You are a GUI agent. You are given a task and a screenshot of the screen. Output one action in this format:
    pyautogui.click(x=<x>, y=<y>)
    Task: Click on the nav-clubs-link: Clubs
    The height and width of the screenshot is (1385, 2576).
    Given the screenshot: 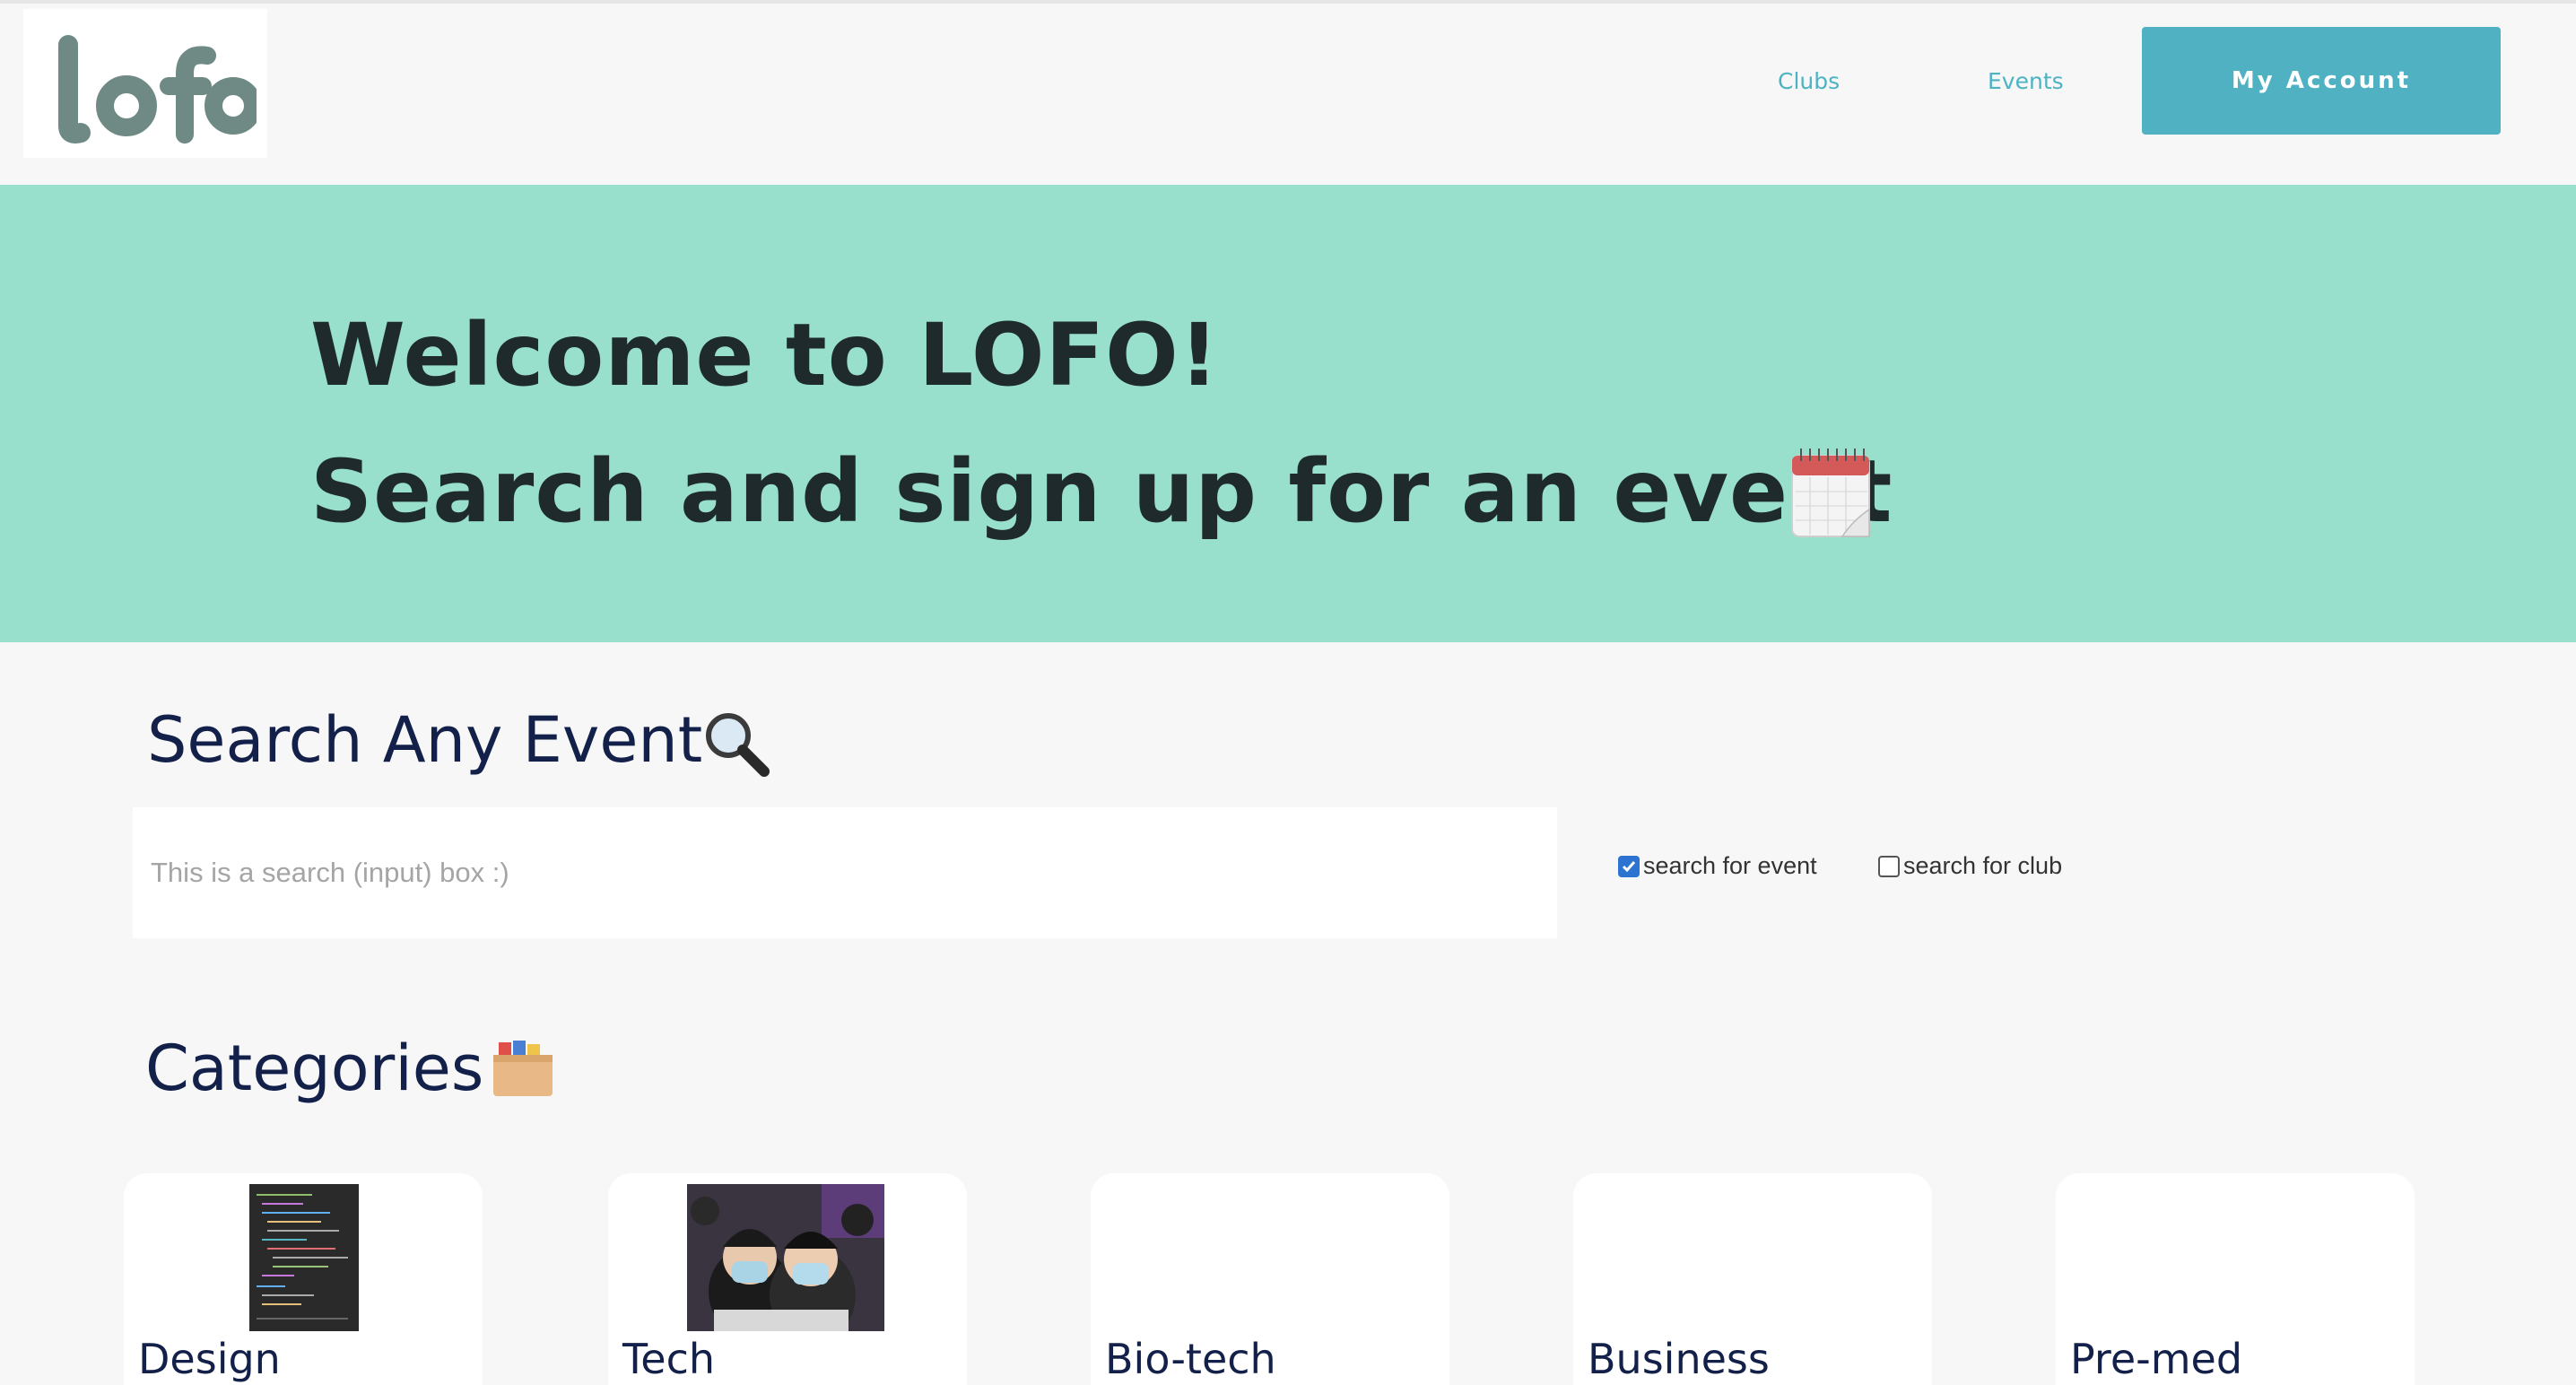 What is the action you would take?
    pyautogui.click(x=1809, y=81)
    